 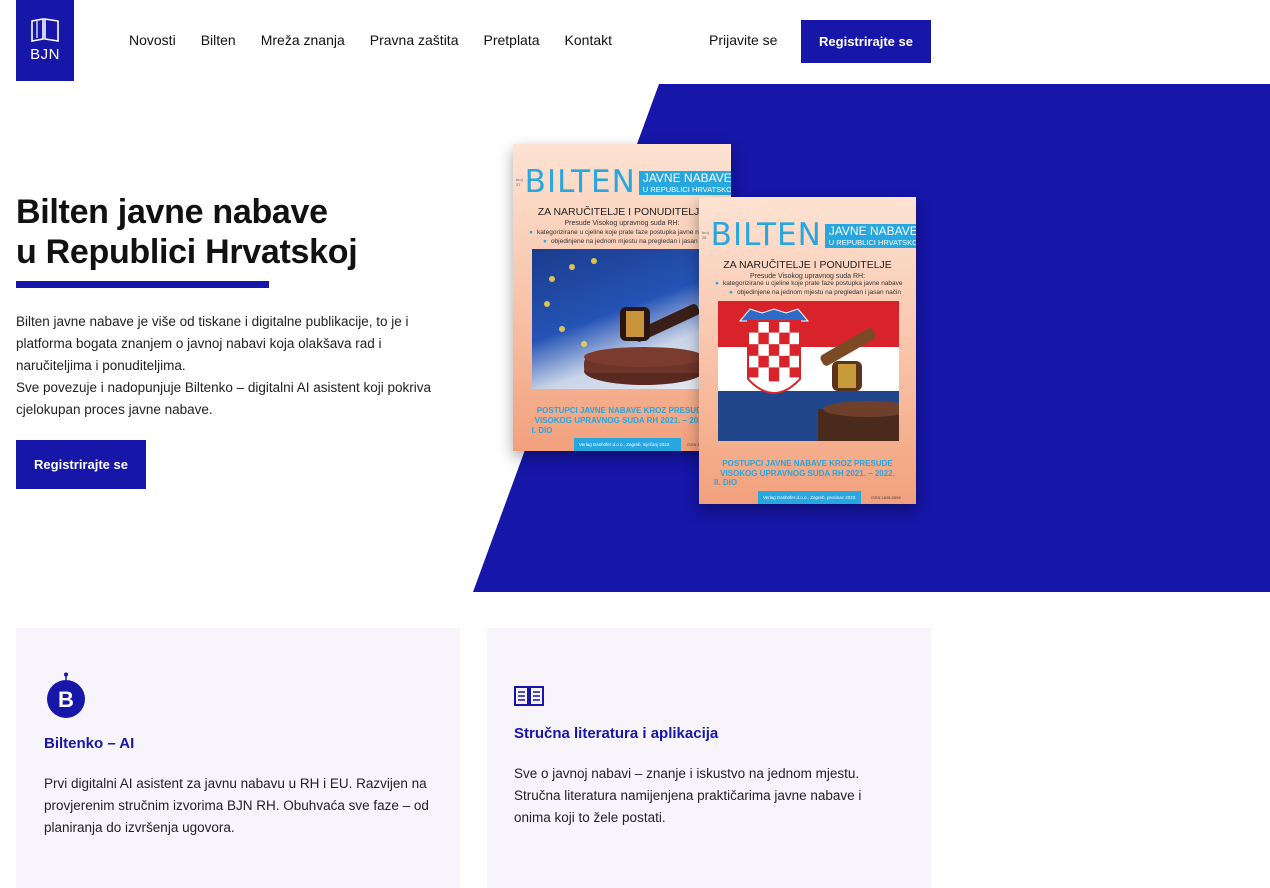 What do you see at coordinates (172, 212) in the screenshot?
I see `hero-title-line1: Bilten javne nabave` at bounding box center [172, 212].